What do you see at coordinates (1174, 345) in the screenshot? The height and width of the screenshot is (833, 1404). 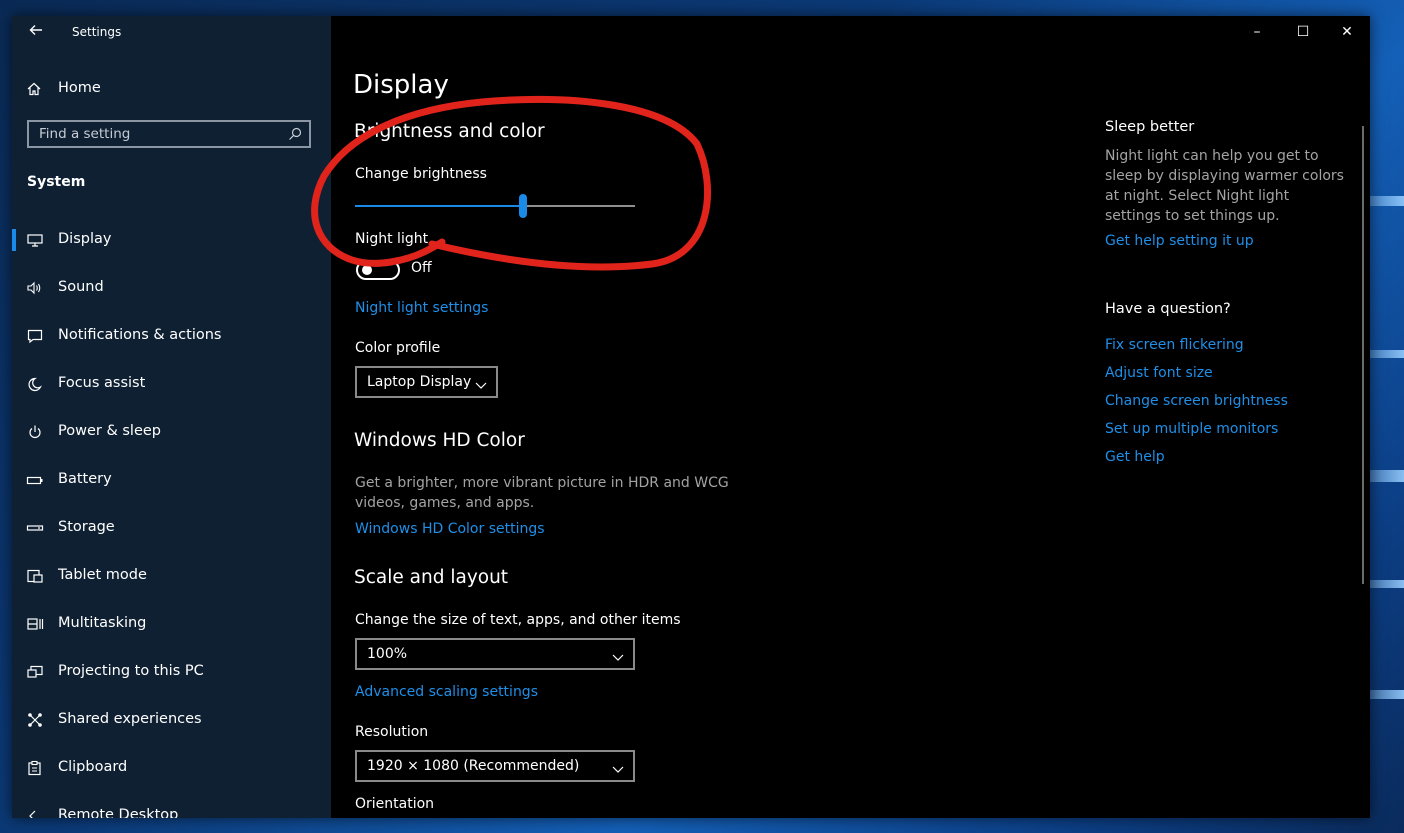 I see `fix-screen-flickering-link: Fix screen flickering` at bounding box center [1174, 345].